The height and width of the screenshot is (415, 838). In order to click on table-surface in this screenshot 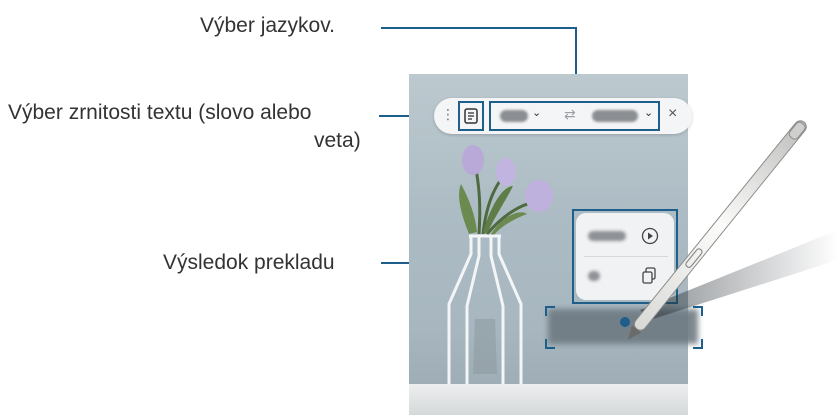, I will do `click(548, 399)`.